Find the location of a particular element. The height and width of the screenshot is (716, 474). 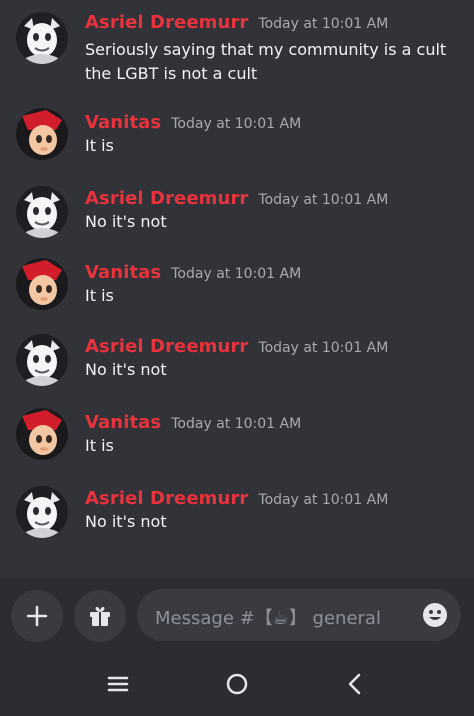

plus-icon is located at coordinates (37, 616).